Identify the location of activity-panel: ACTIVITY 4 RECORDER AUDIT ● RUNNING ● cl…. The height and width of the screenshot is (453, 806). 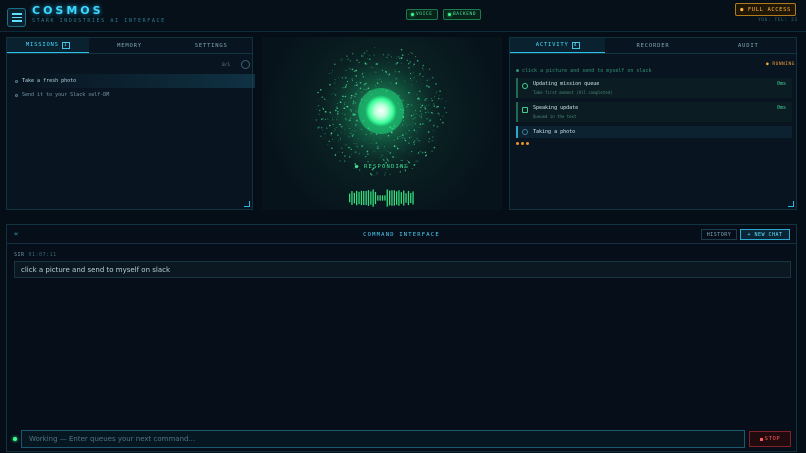
(653, 123).